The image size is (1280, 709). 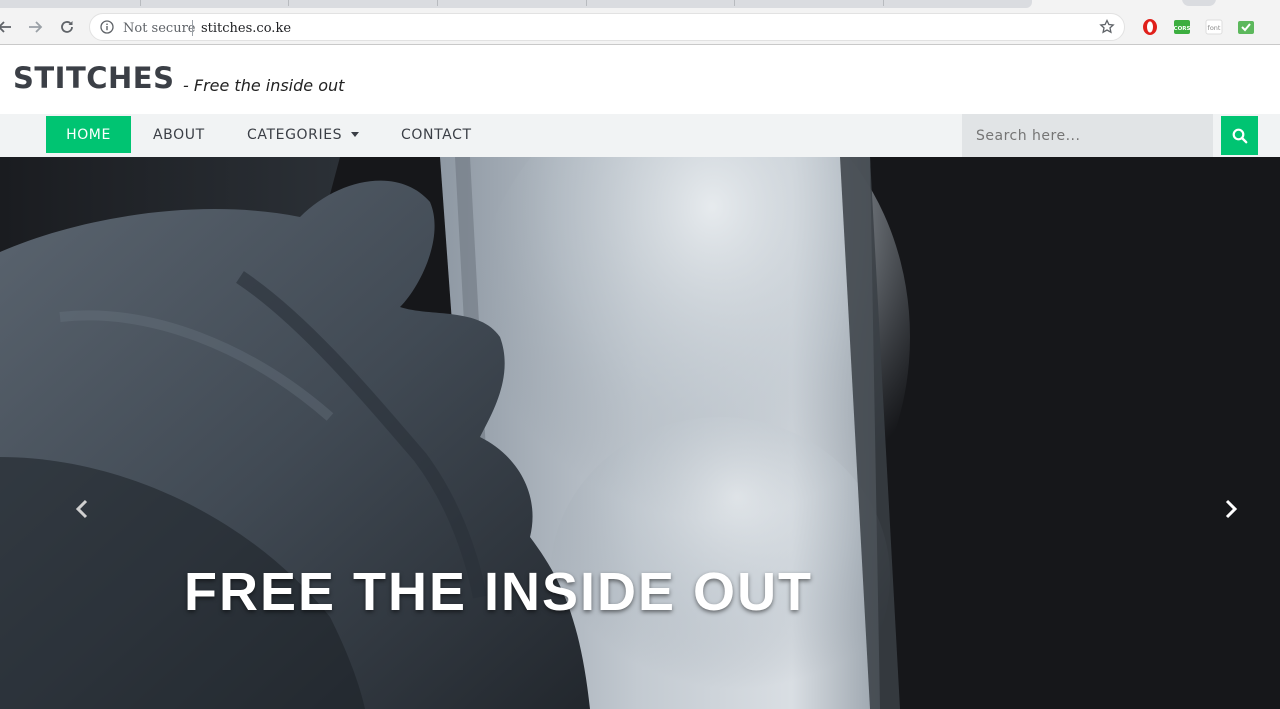 I want to click on browser-toolbar: Not secure stitches.co.ke CORS font, so click(x=640, y=27).